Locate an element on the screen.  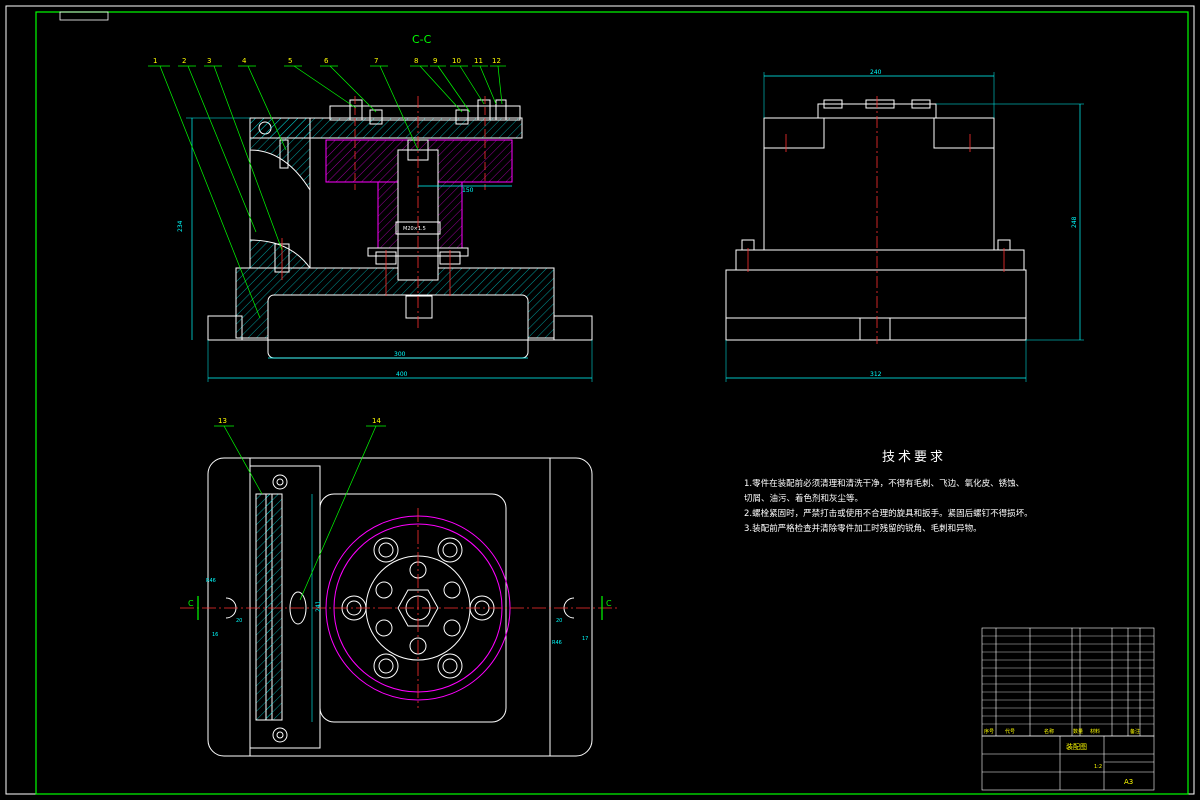
dim-plan-d-right: 20 is located at coordinates (559, 621).